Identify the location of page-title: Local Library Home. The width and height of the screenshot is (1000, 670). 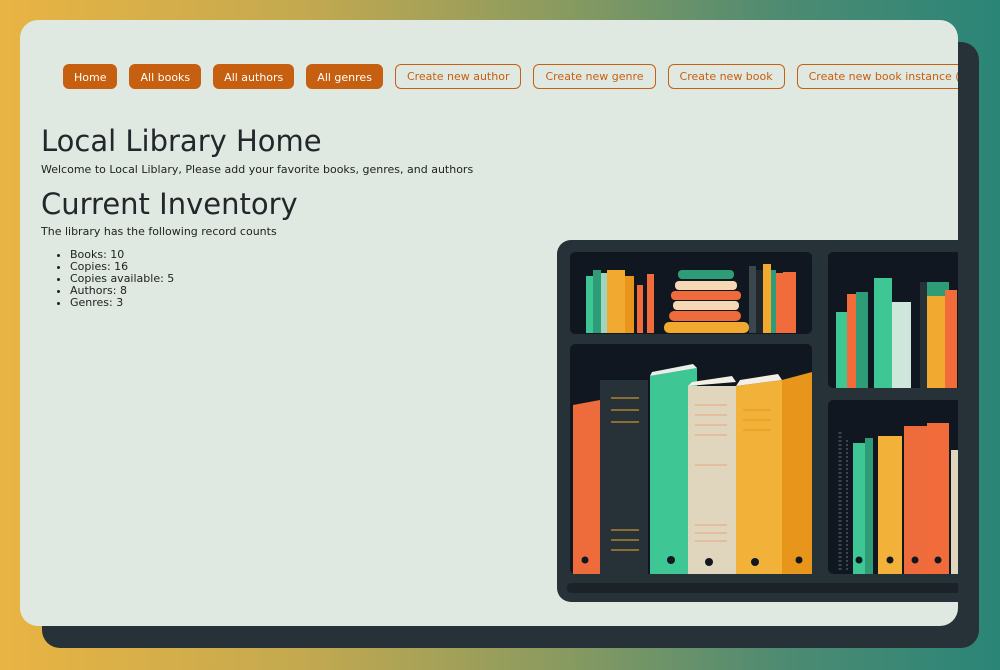
(181, 141).